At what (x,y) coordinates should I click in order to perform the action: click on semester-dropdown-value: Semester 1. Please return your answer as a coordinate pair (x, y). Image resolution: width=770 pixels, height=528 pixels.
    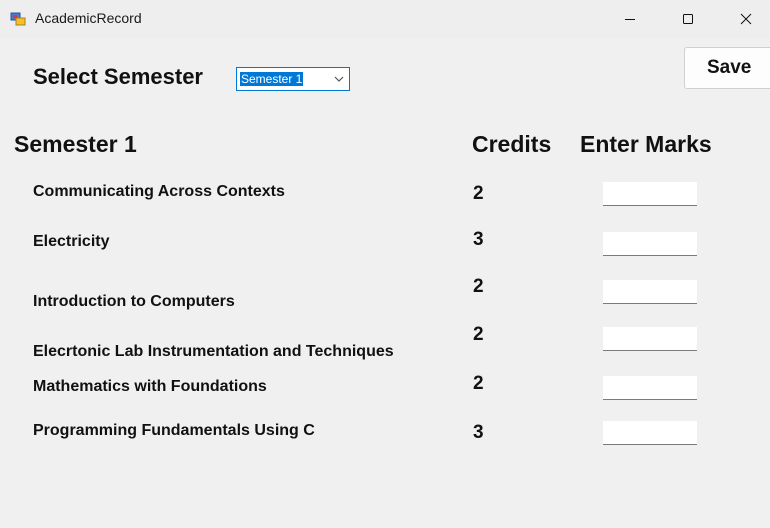
    Looking at the image, I should click on (272, 79).